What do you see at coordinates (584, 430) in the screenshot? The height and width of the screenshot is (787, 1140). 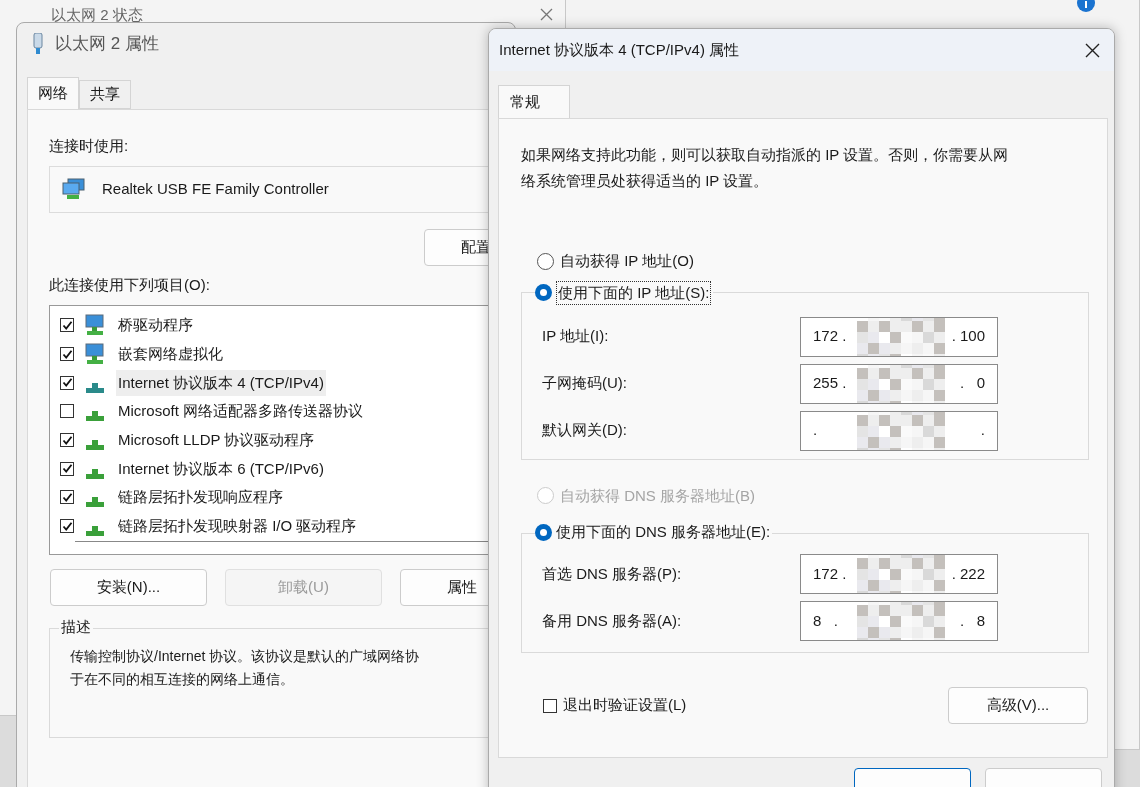 I see `field-label: 默认网关(D):` at bounding box center [584, 430].